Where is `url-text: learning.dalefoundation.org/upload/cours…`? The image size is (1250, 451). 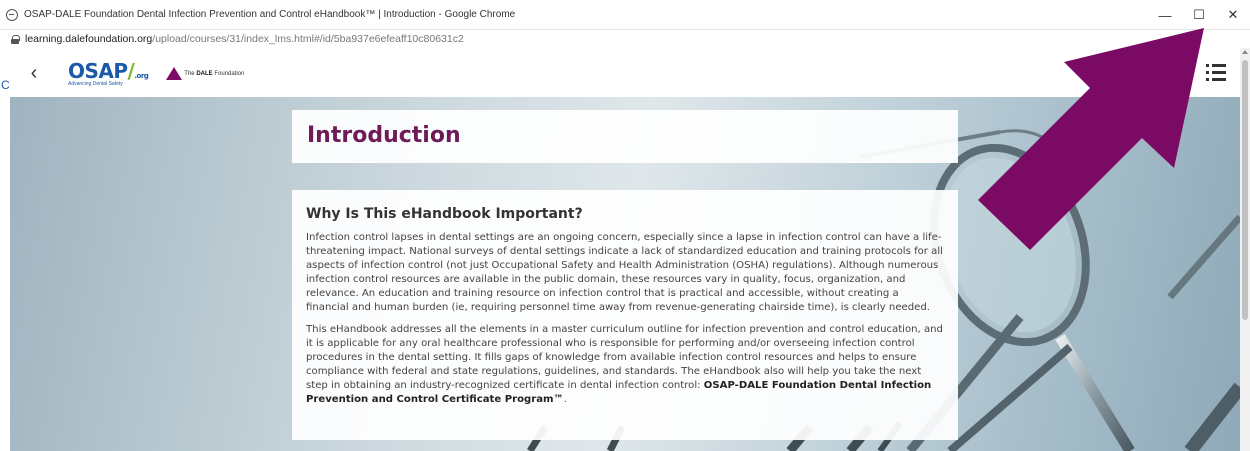
url-text: learning.dalefoundation.org/upload/cours… is located at coordinates (244, 39).